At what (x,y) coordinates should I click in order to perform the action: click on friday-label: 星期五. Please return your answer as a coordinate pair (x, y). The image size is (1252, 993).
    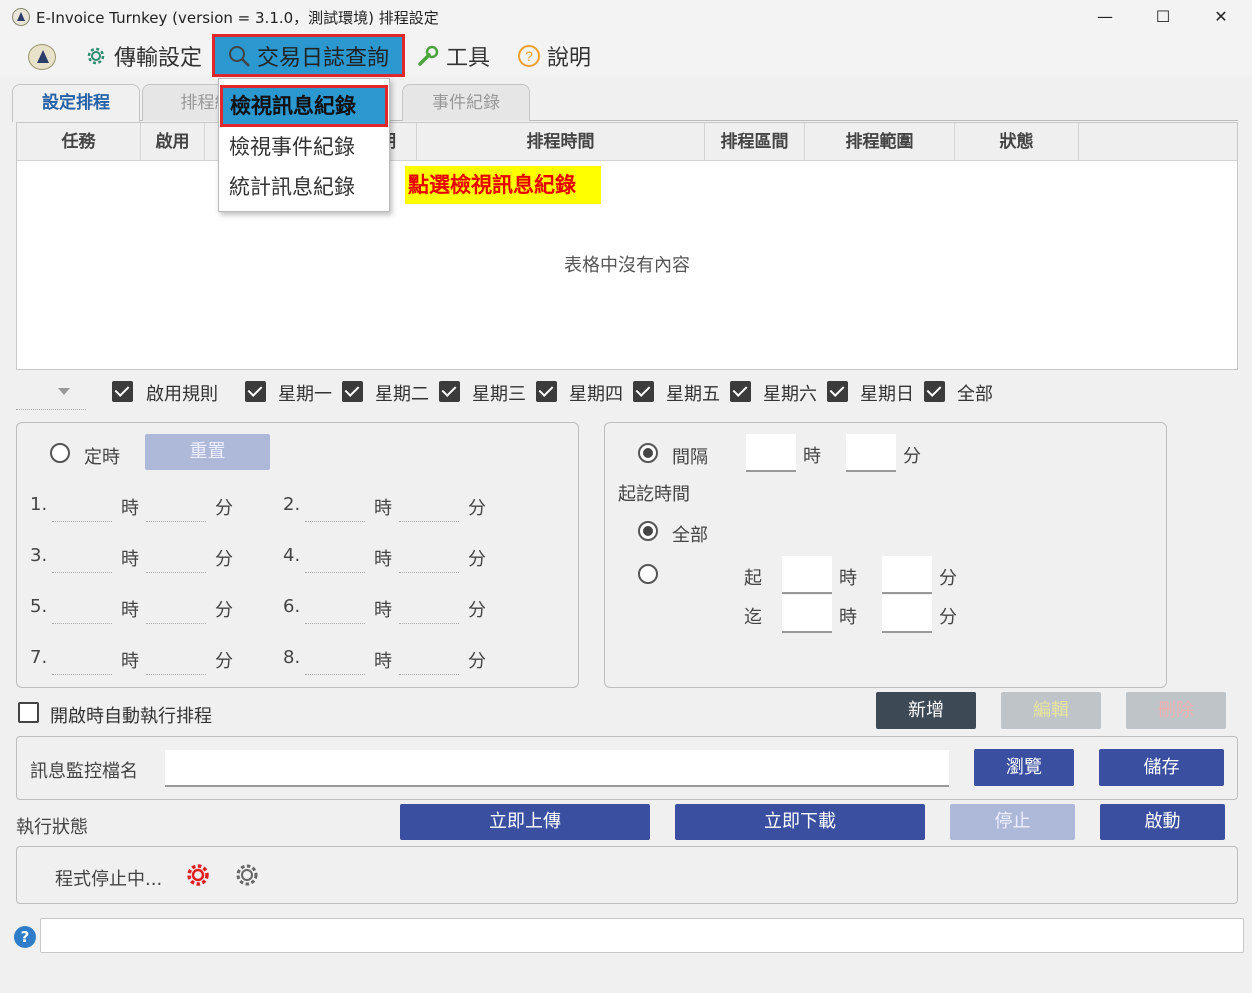
    Looking at the image, I should click on (693, 394).